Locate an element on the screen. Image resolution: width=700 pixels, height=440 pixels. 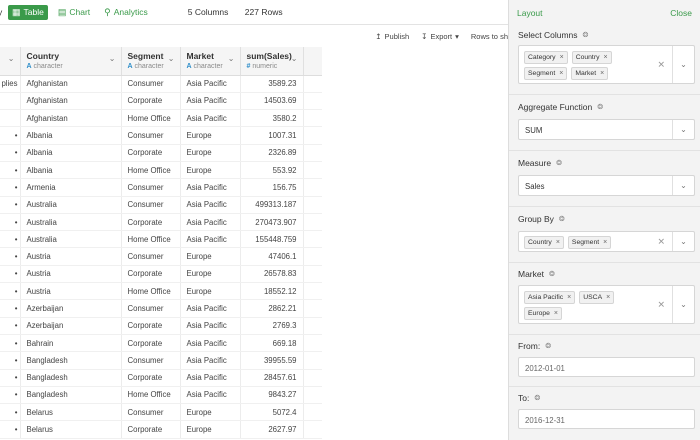
table-cell: 499313.187 is located at coordinates (272, 205).